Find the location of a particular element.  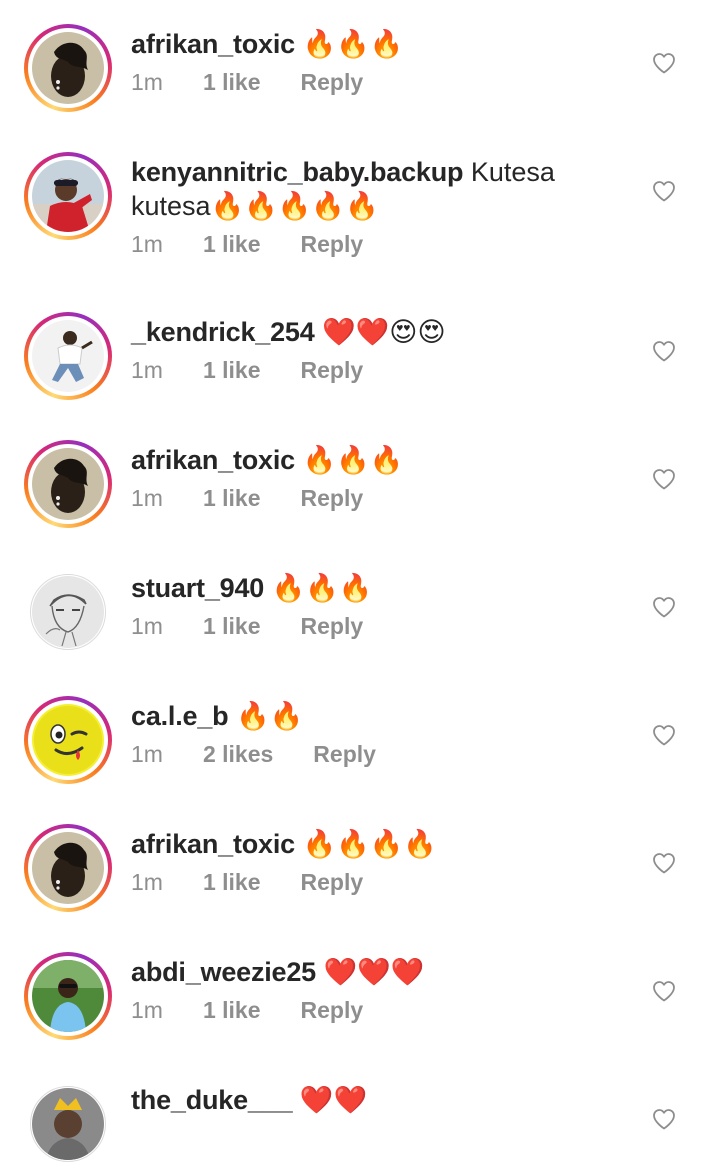

username-link: ca.l.e_b is located at coordinates (180, 716).